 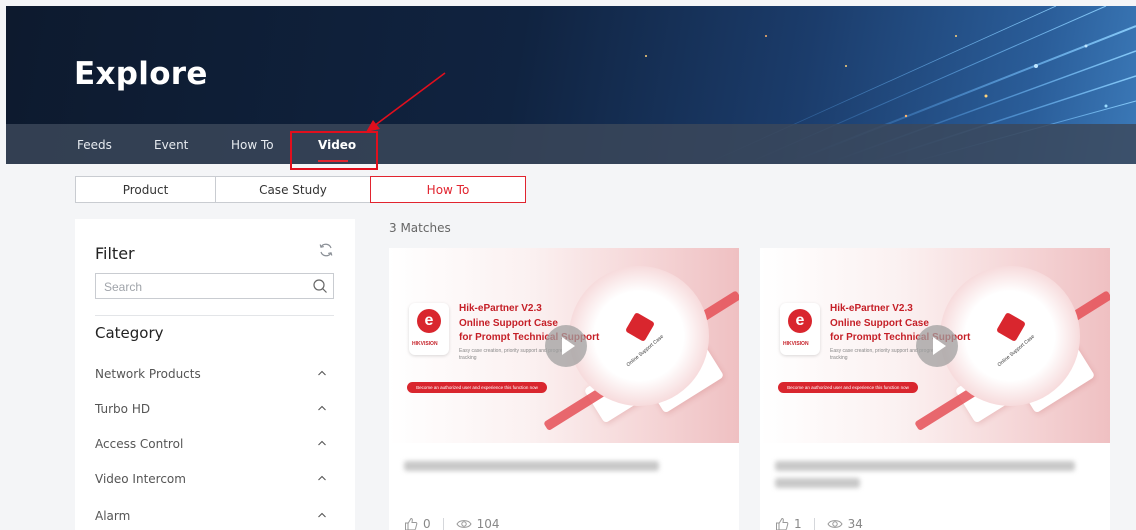 I want to click on like-count: 0, so click(x=427, y=523).